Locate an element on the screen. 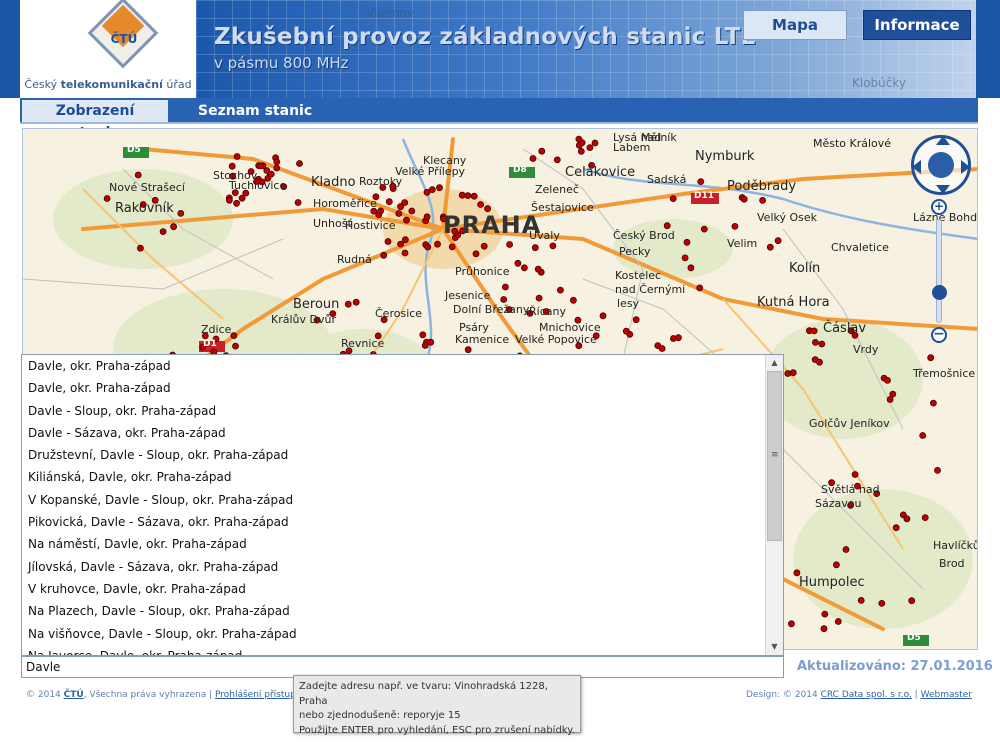 This screenshot has height=755, width=1000. scroll-up-icon: ▲ is located at coordinates (774, 363).